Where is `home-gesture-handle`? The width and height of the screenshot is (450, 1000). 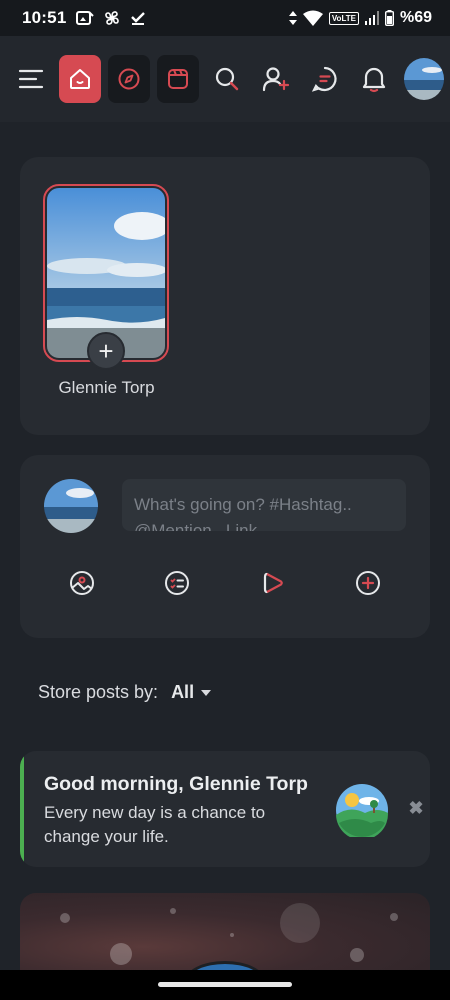 home-gesture-handle is located at coordinates (225, 984).